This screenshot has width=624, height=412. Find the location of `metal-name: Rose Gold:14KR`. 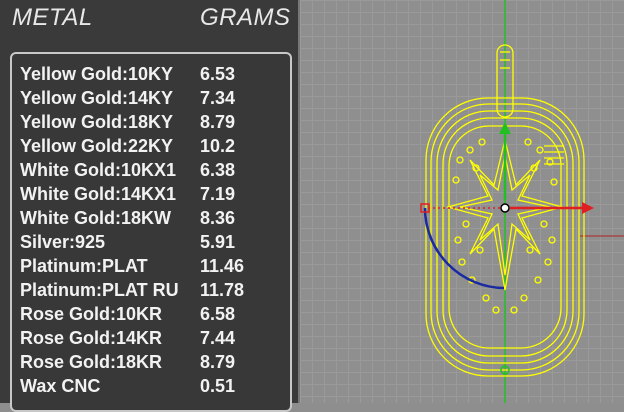

metal-name: Rose Gold:14KR is located at coordinates (91, 338).